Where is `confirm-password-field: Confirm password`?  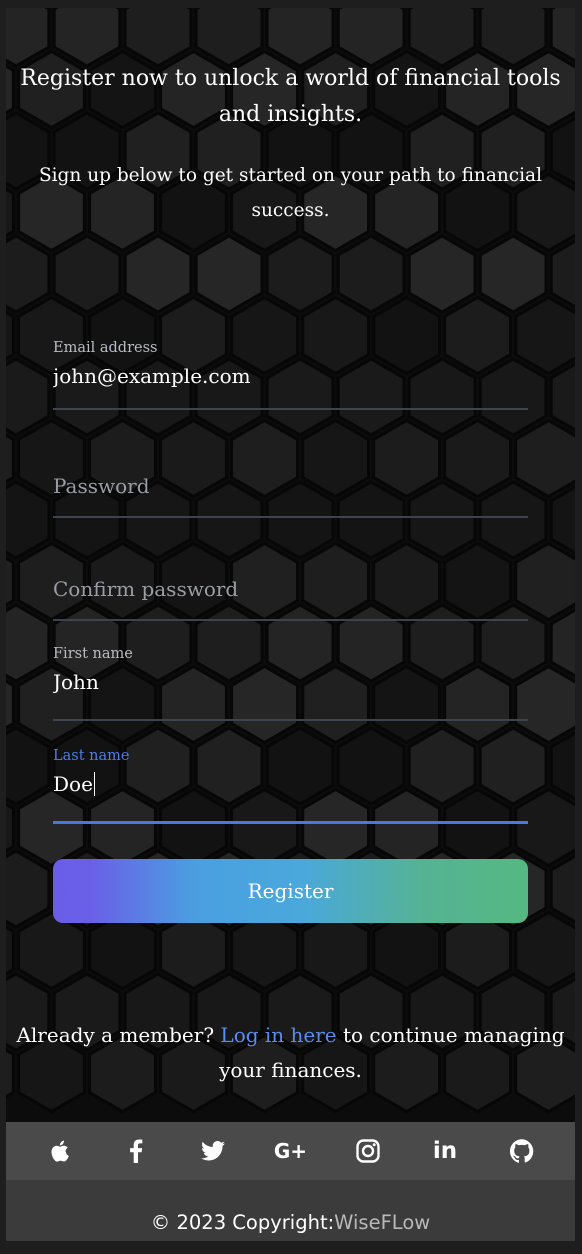
confirm-password-field: Confirm password is located at coordinates (290, 586).